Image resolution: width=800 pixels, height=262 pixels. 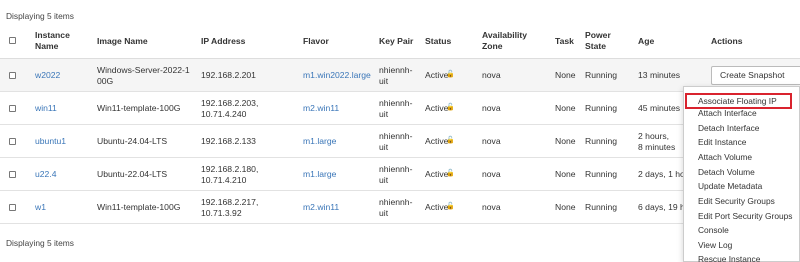 What do you see at coordinates (742, 113) in the screenshot?
I see `menu-item-attach-interface: Attach Interface` at bounding box center [742, 113].